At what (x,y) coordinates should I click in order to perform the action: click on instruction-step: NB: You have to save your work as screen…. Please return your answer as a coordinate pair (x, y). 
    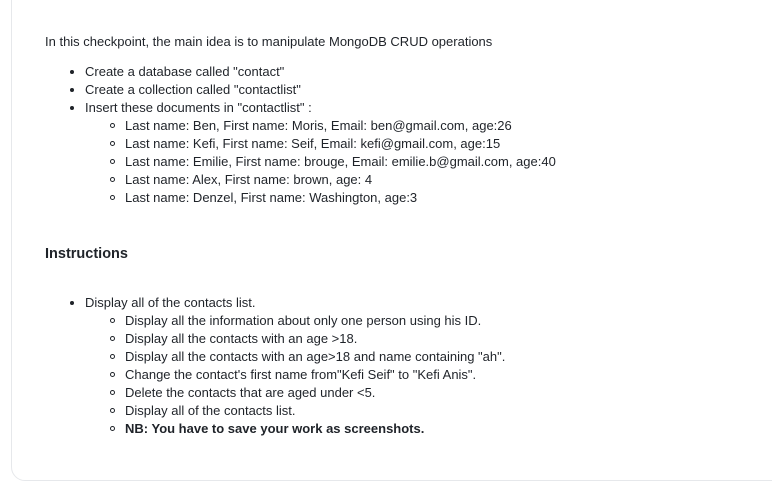
    Looking at the image, I should click on (295, 429).